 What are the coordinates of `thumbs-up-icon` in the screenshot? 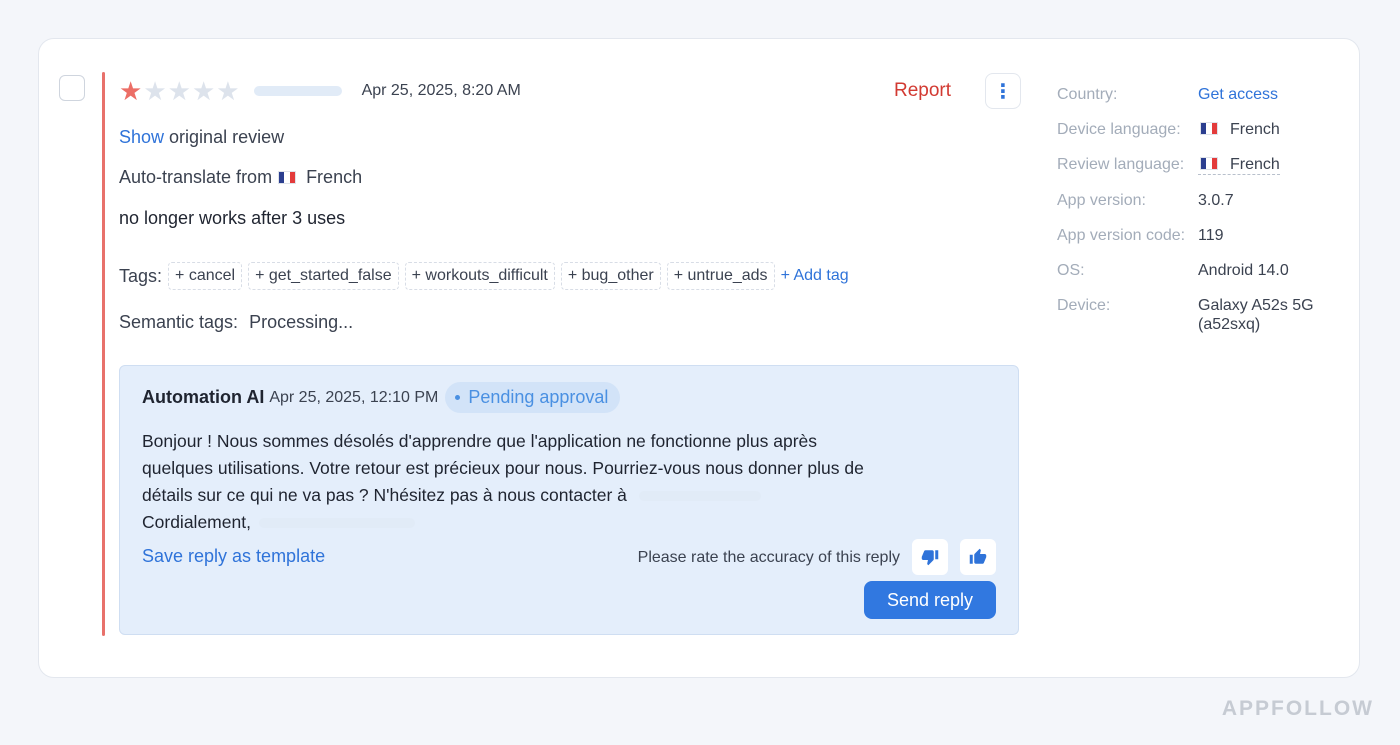 It's located at (978, 556).